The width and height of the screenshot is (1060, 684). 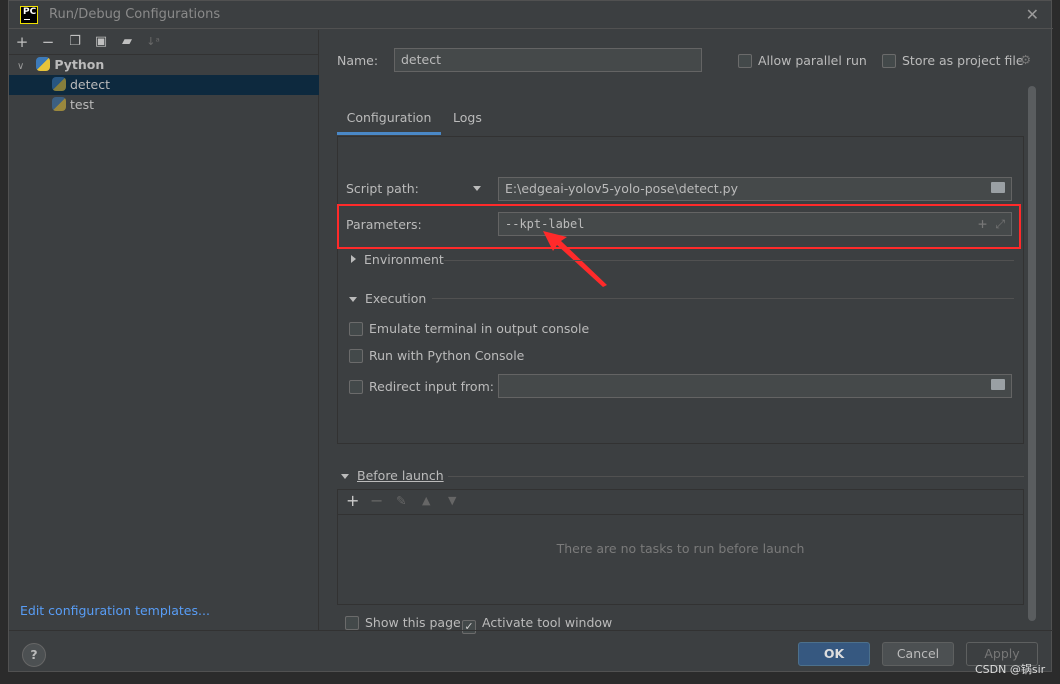 I want to click on pycharm-logo: PC, so click(x=29, y=15).